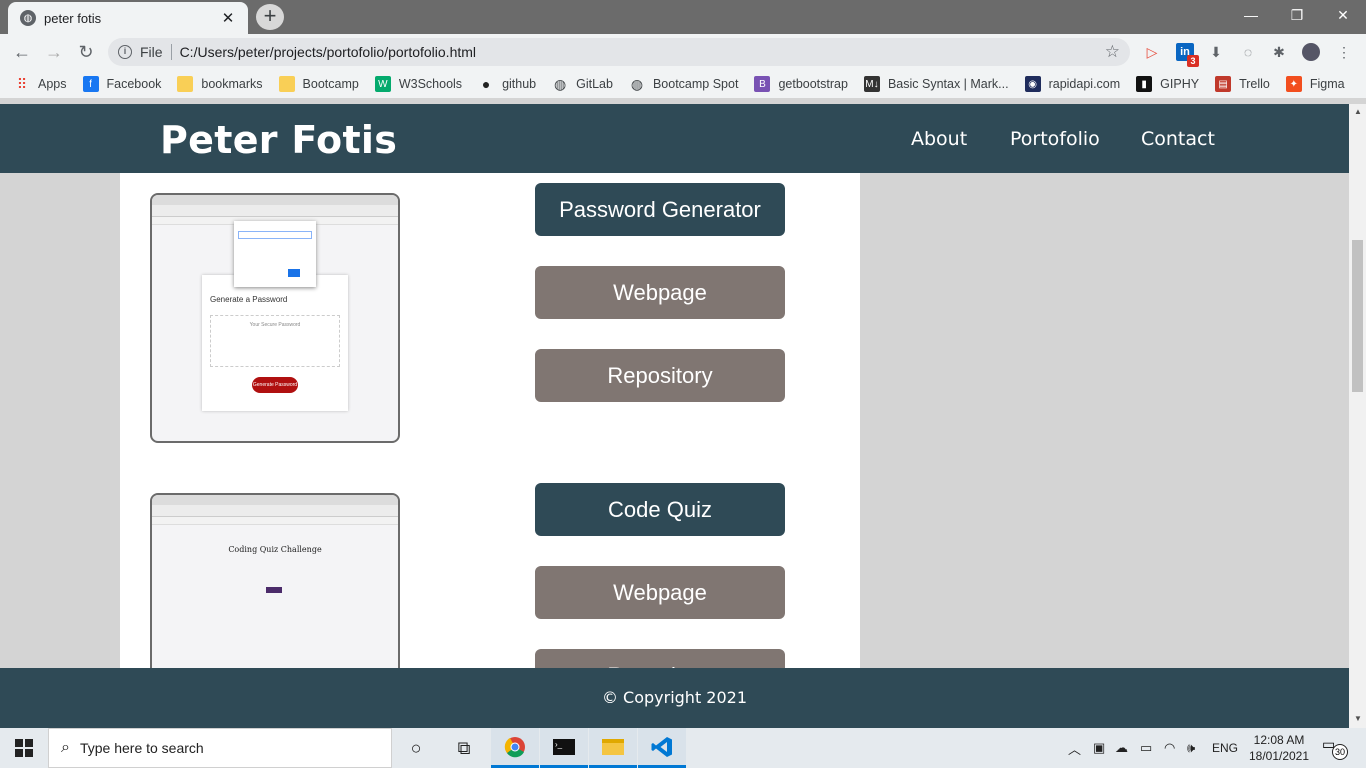 The height and width of the screenshot is (768, 1366). What do you see at coordinates (125, 52) in the screenshot?
I see `info-icon: i` at bounding box center [125, 52].